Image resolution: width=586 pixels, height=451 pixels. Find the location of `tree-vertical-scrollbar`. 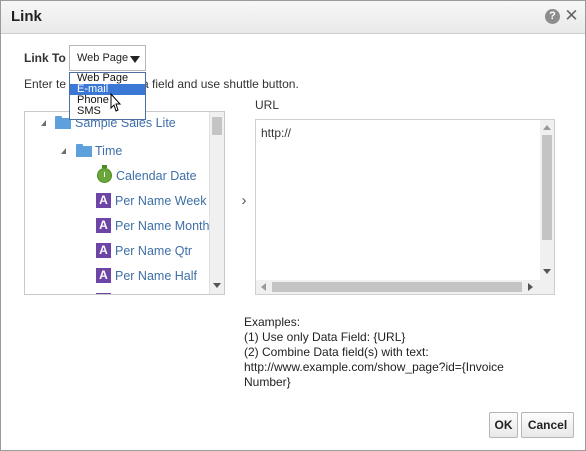

tree-vertical-scrollbar is located at coordinates (216, 203).